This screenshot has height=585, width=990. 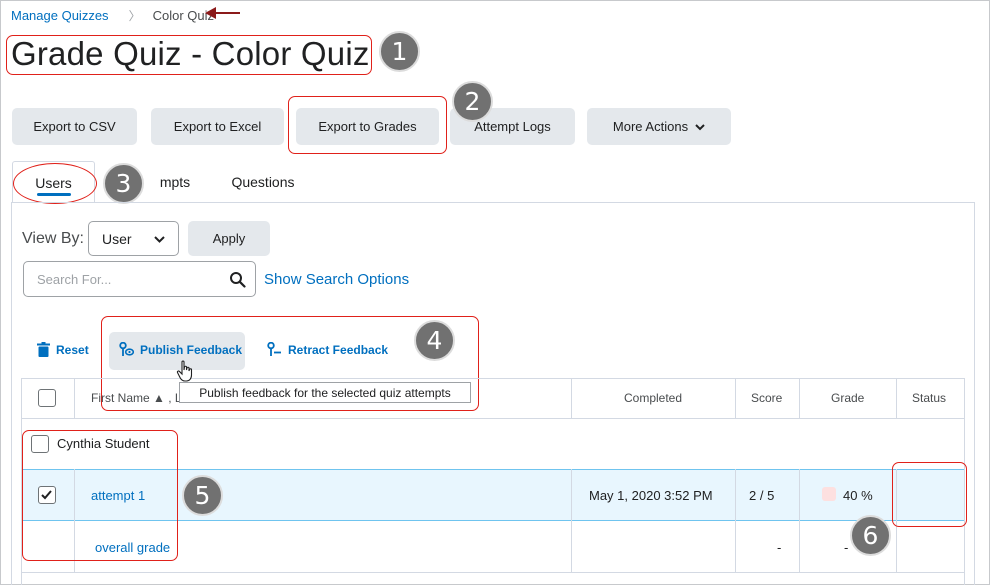 What do you see at coordinates (847, 398) in the screenshot?
I see `header-grade: Grade` at bounding box center [847, 398].